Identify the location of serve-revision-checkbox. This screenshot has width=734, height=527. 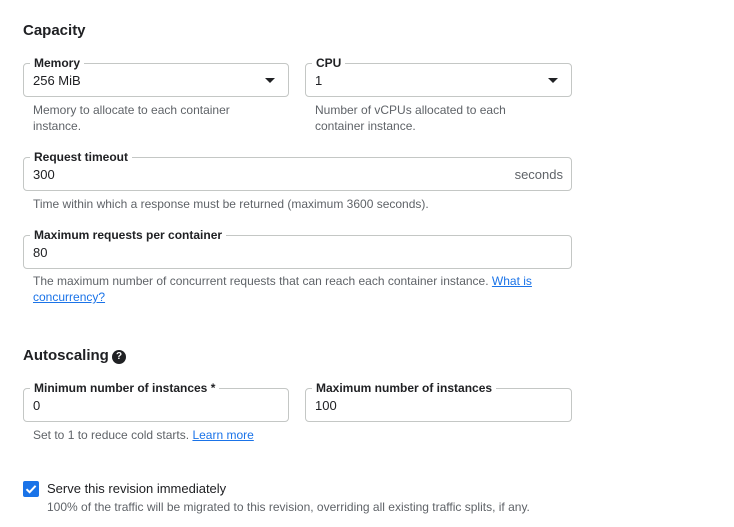
(31, 489).